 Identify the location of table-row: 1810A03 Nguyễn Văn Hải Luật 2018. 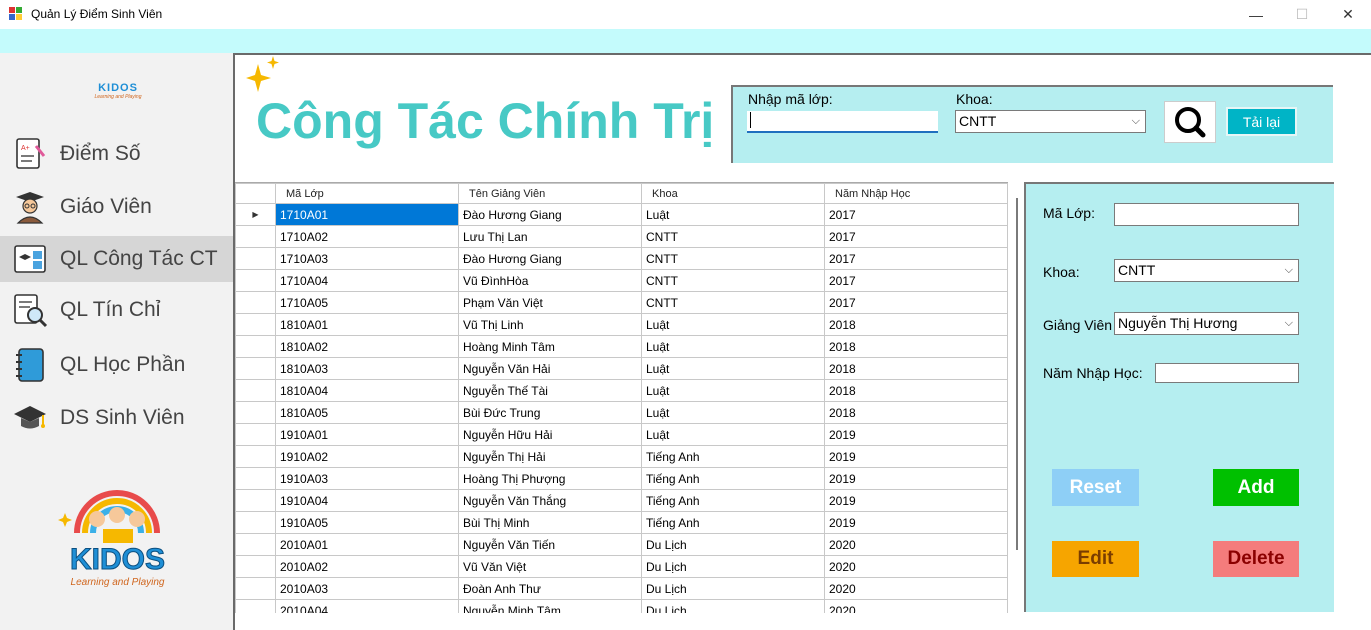
(621, 368).